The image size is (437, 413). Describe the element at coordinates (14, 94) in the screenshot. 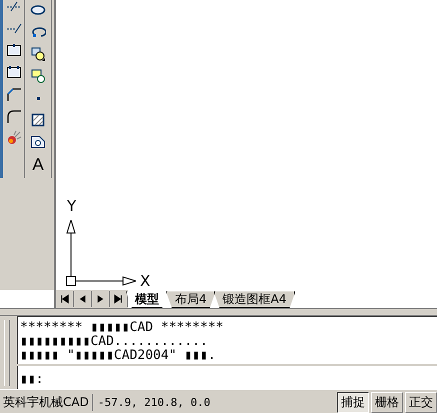

I see `chamfer-icon` at that location.